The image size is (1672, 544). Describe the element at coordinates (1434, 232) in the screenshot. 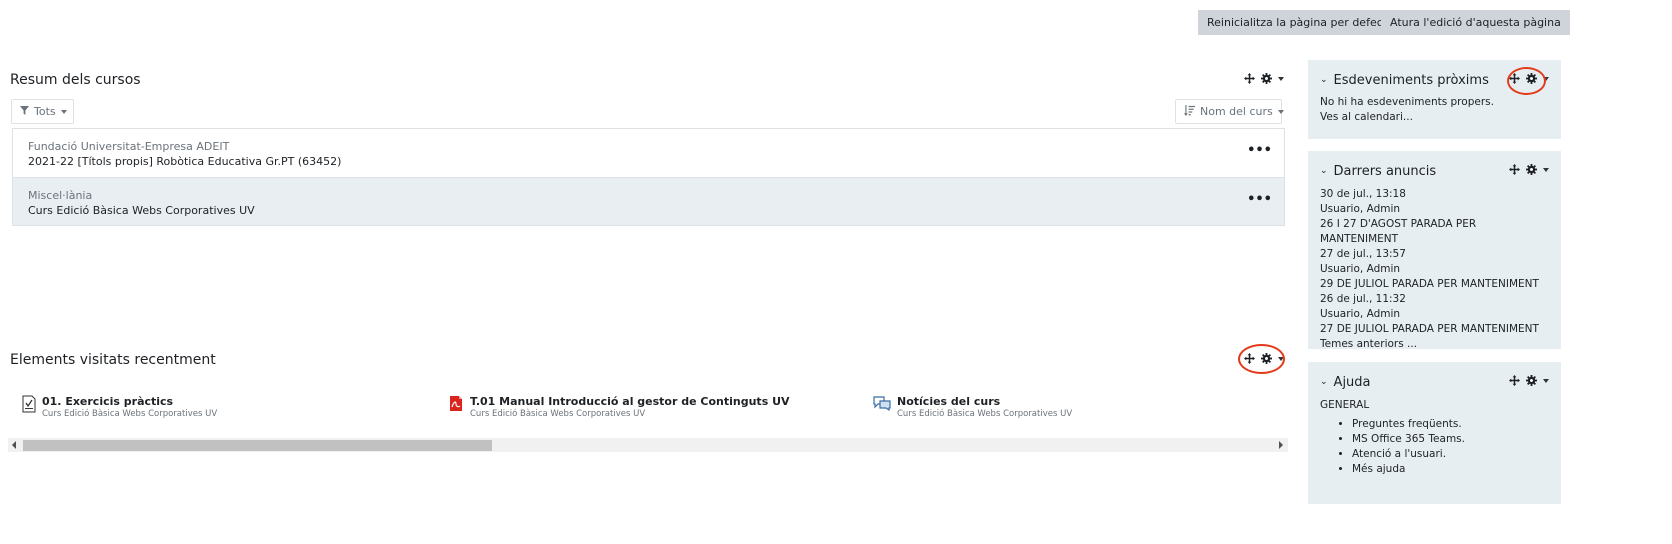

I see `post-subject-link: 26 I 27 D'AGOST PARADA PER MANTENIMENT` at that location.